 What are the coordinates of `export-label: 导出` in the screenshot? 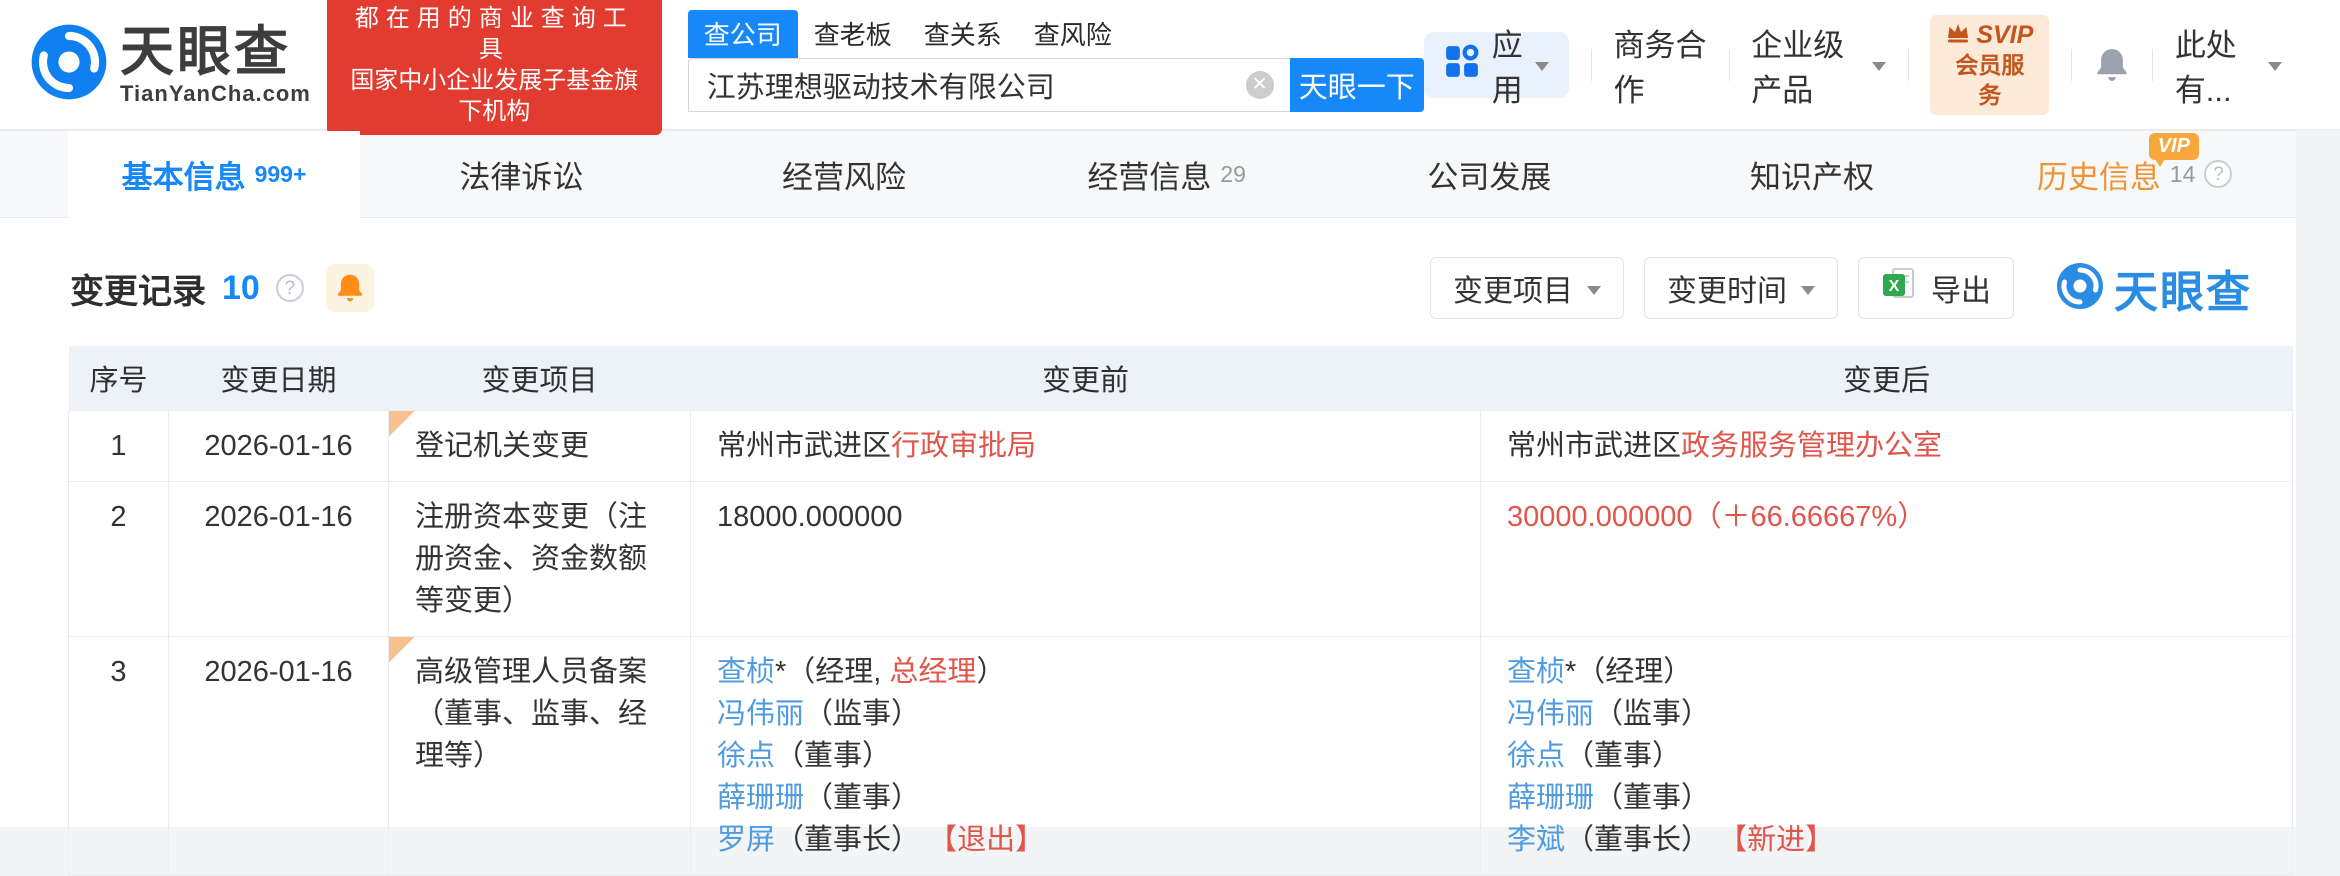 It's located at (1961, 291).